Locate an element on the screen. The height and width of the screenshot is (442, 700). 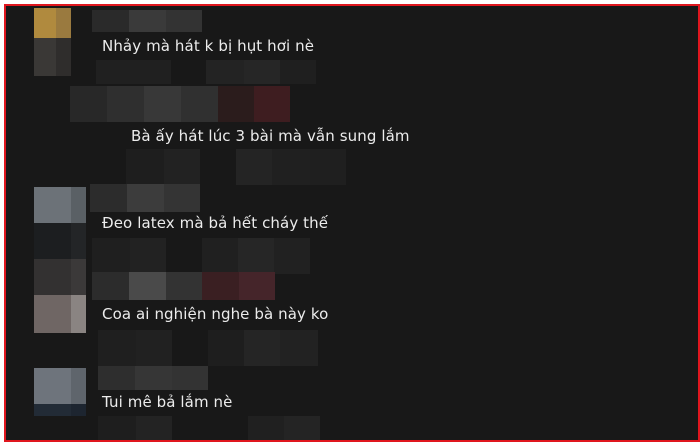
comment-text: Đeo latex mà bả hết cháy thế is located at coordinates (215, 223).